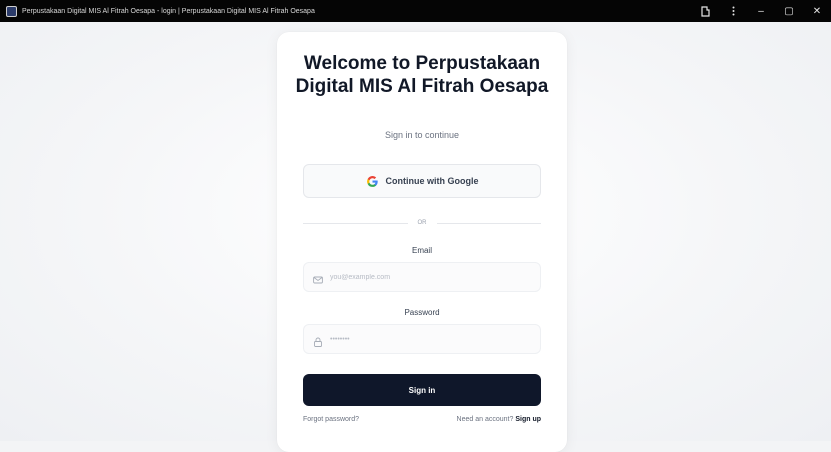 The image size is (831, 452). I want to click on google-button-label: Continue with Google, so click(432, 181).